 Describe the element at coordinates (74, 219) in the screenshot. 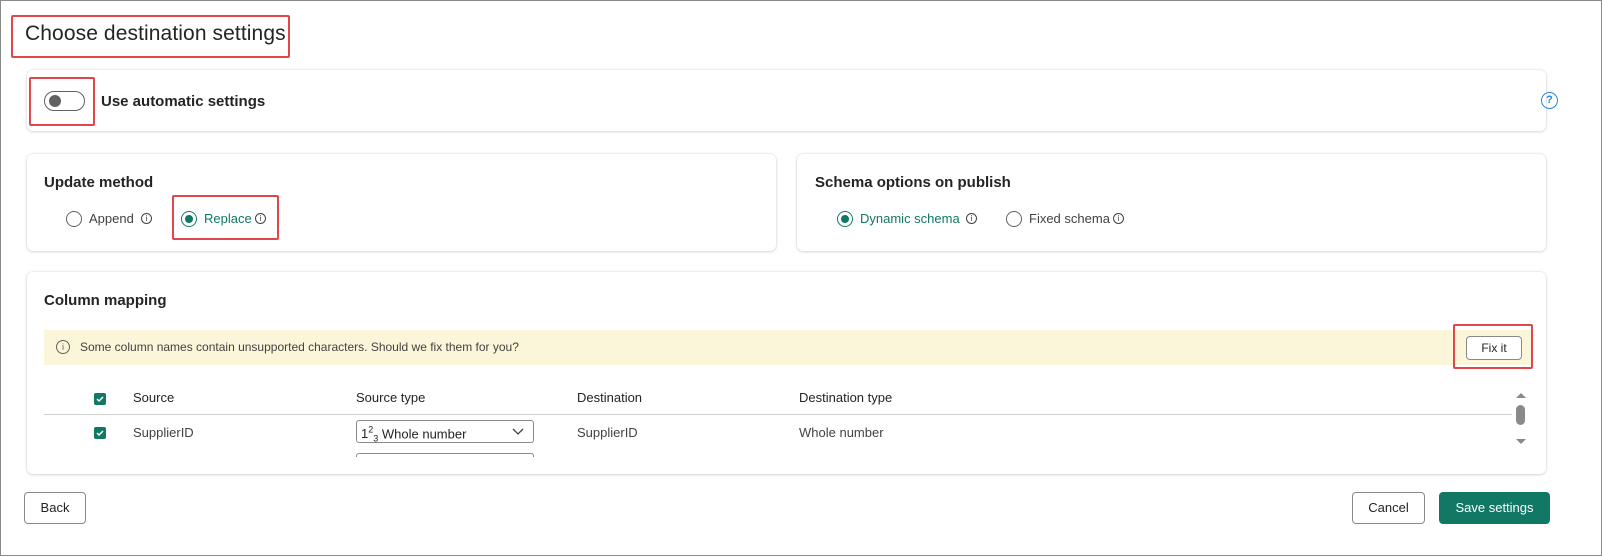

I see `radio-append` at that location.